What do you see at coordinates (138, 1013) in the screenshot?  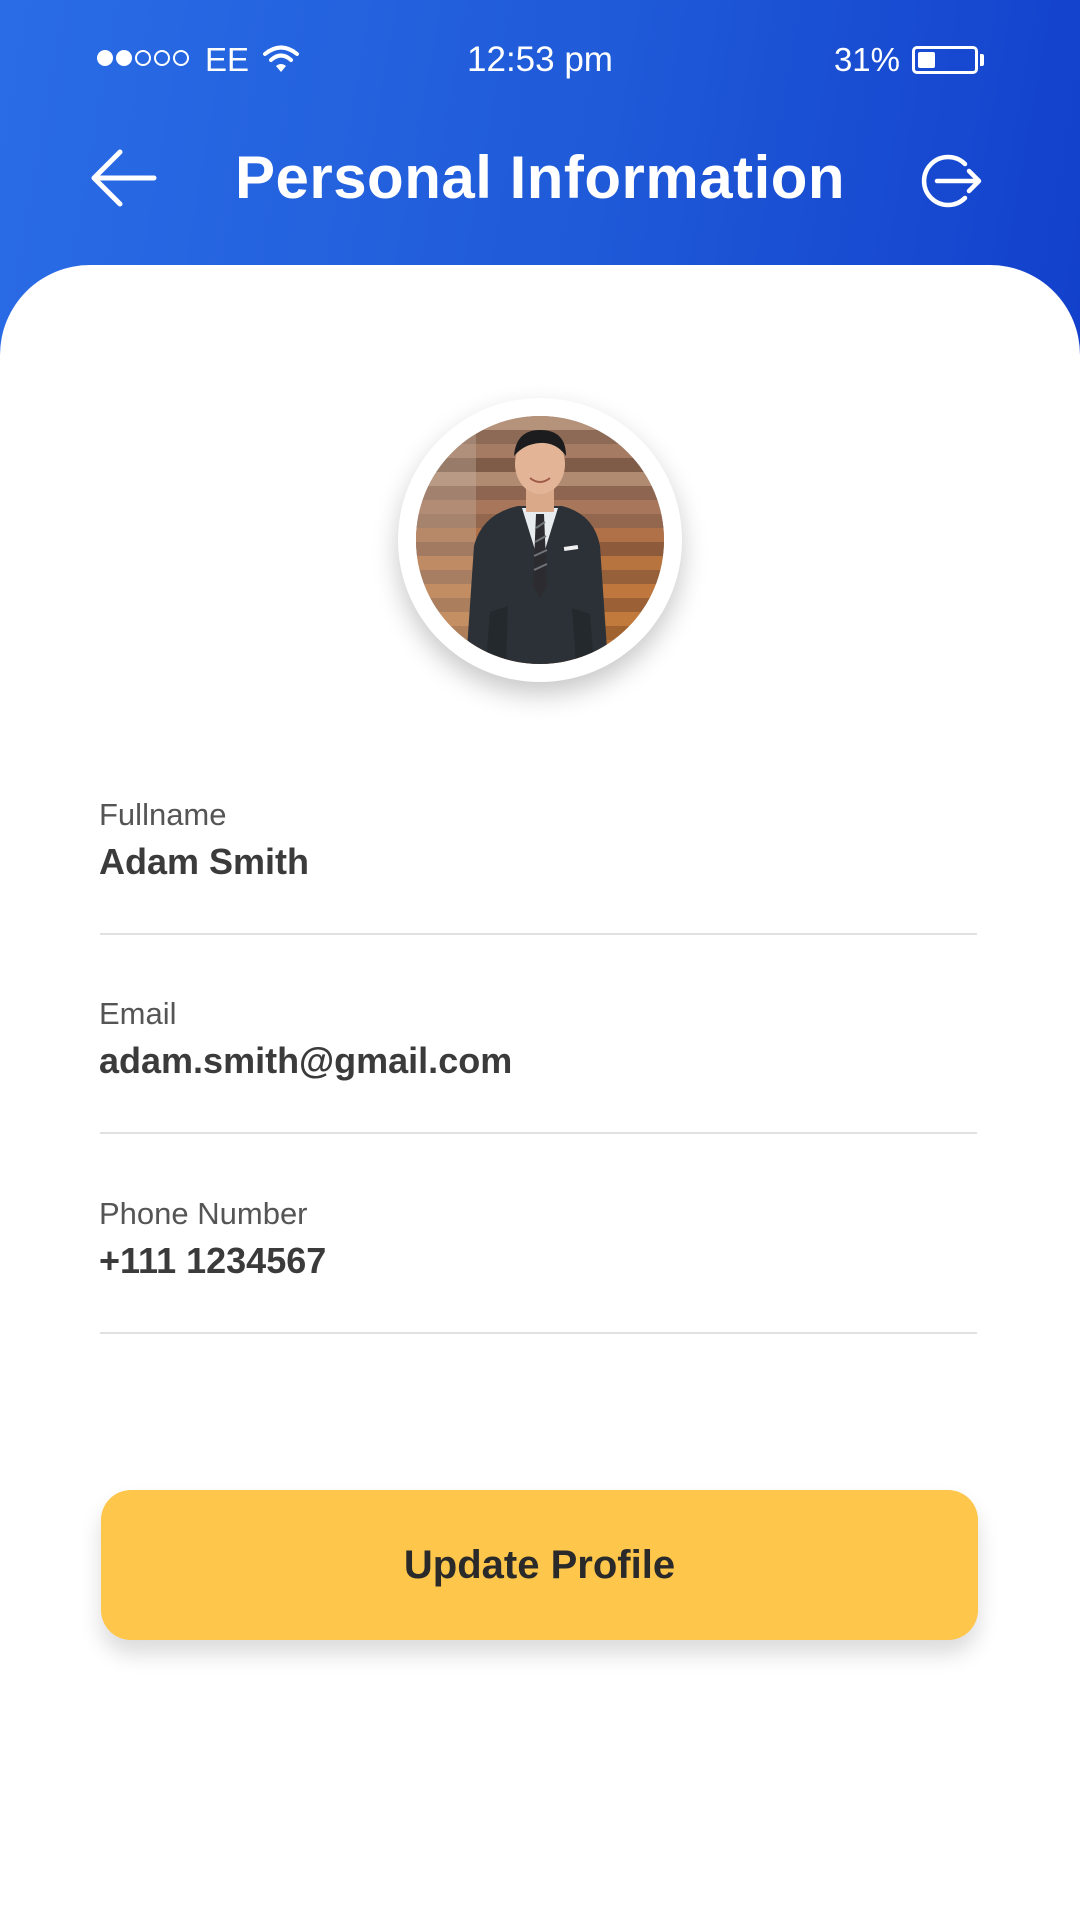 I see `email-label: Email` at bounding box center [138, 1013].